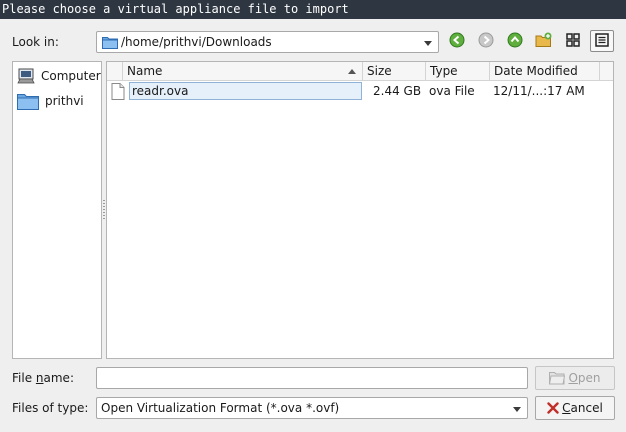 This screenshot has width=626, height=432. I want to click on back-button, so click(457, 41).